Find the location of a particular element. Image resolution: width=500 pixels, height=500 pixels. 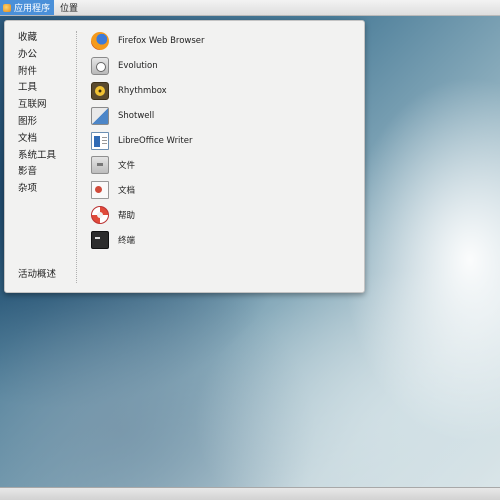

app-item-libreoffice-writer: LibreOffice Writer is located at coordinates (221, 140).